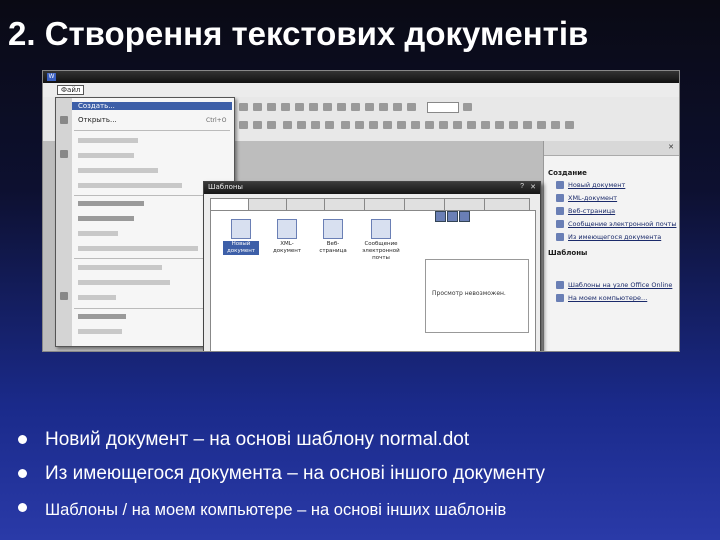 This screenshot has width=720, height=540. What do you see at coordinates (298, 33) in the screenshot?
I see `slide-title: 2. Створення текстових документів` at bounding box center [298, 33].